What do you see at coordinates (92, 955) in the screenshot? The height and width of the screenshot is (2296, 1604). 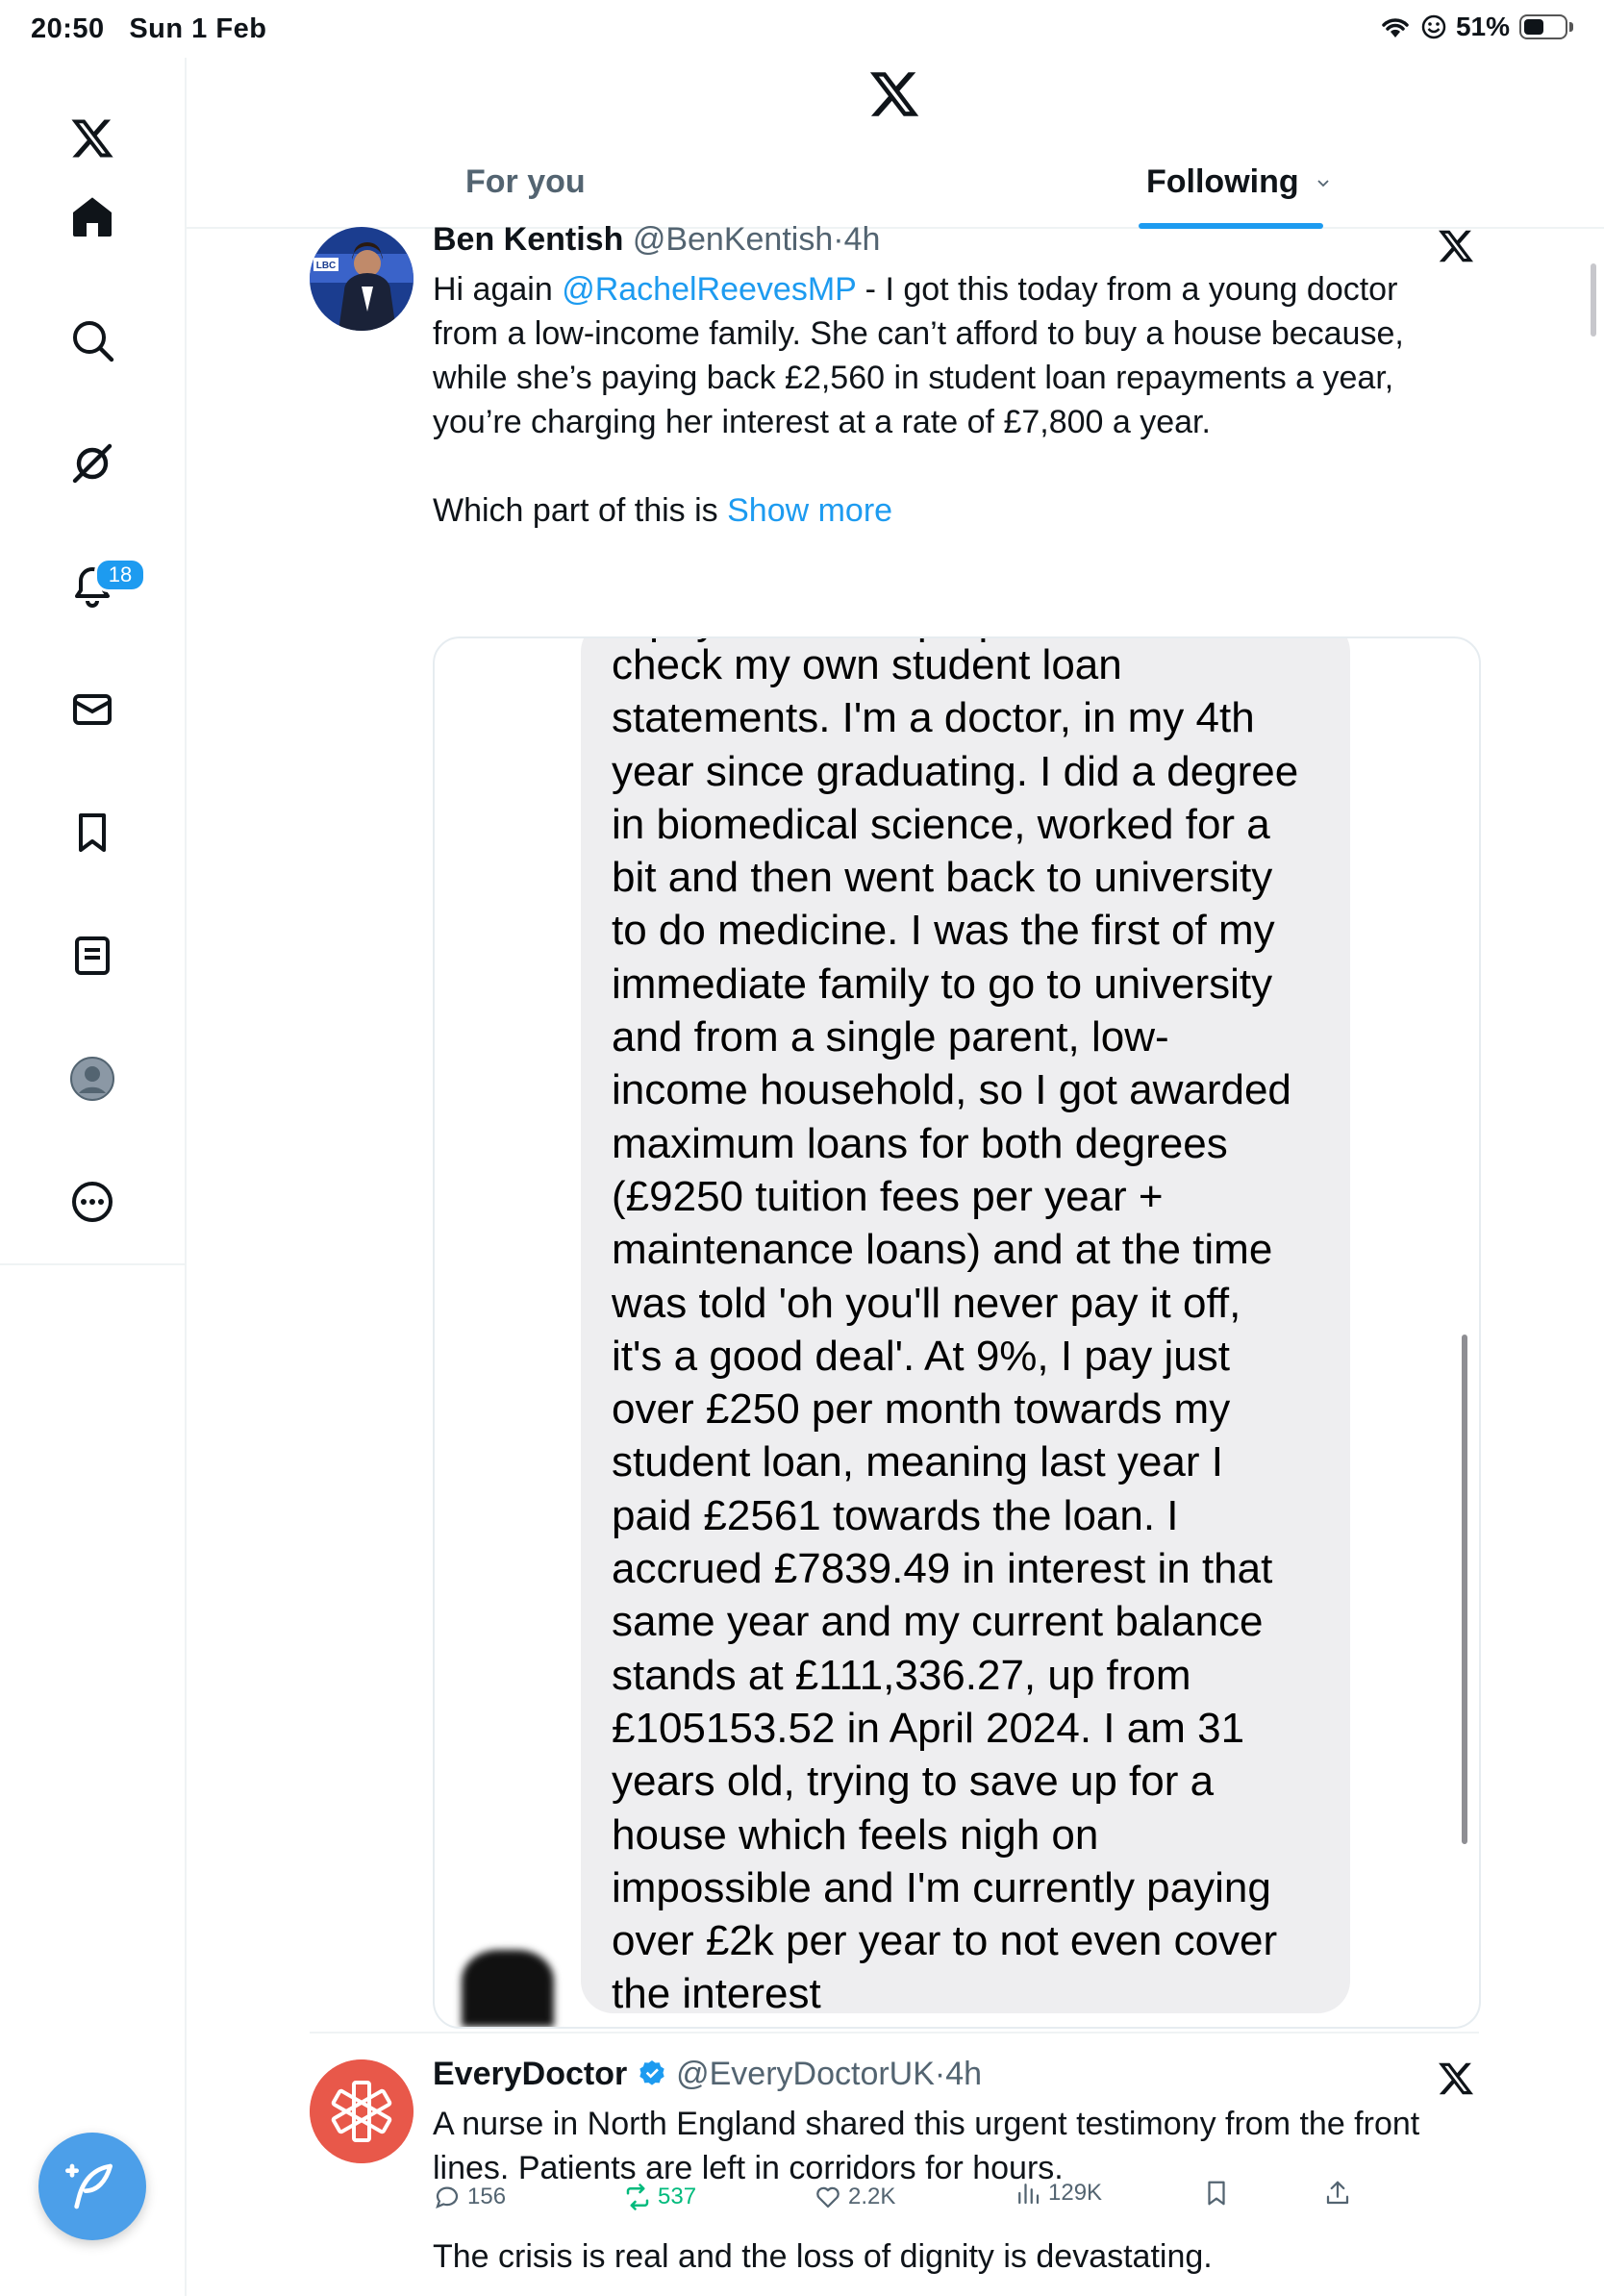 I see `list-icon` at bounding box center [92, 955].